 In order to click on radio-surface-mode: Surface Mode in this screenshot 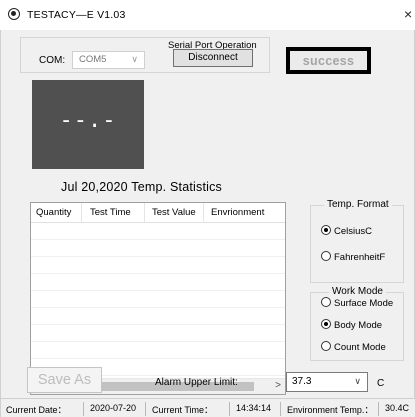, I will do `click(357, 303)`.